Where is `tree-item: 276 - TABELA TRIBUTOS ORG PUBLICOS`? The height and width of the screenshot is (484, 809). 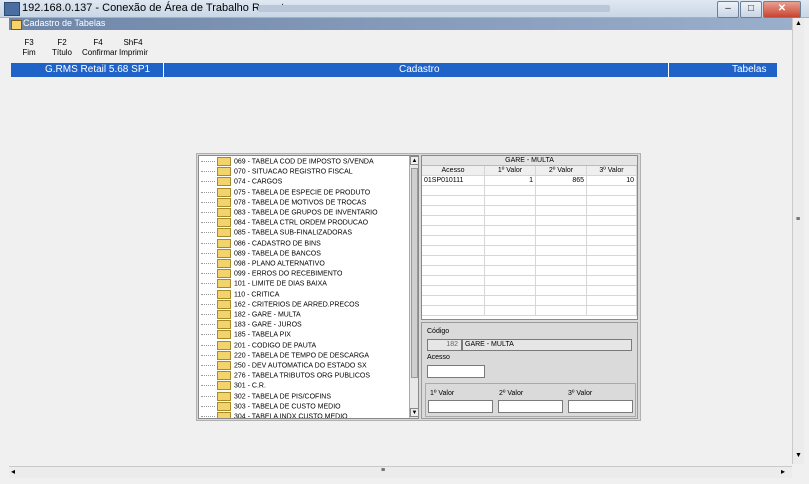
tree-item: 276 - TABELA TRIBUTOS ORG PUBLICOS is located at coordinates (285, 376).